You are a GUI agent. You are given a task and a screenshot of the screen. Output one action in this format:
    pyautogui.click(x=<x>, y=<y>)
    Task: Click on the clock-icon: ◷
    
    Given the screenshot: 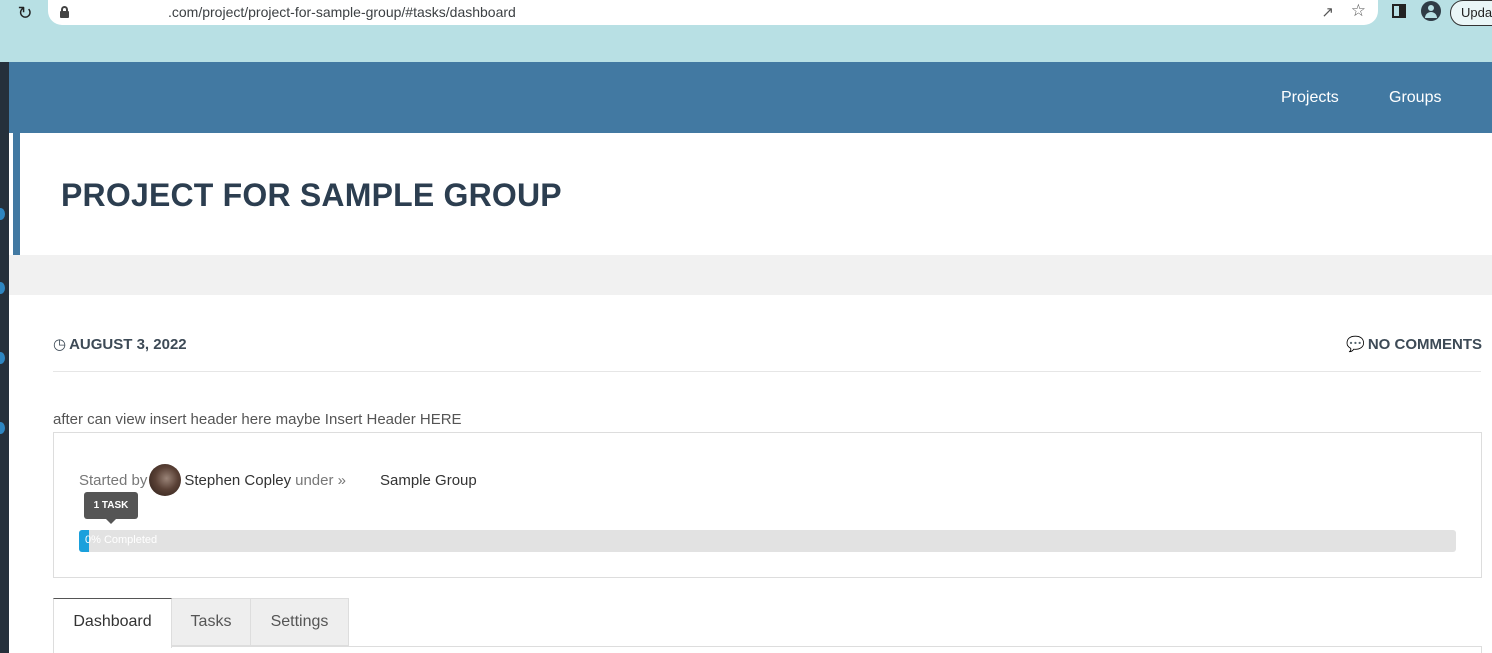 What is the action you would take?
    pyautogui.click(x=60, y=344)
    